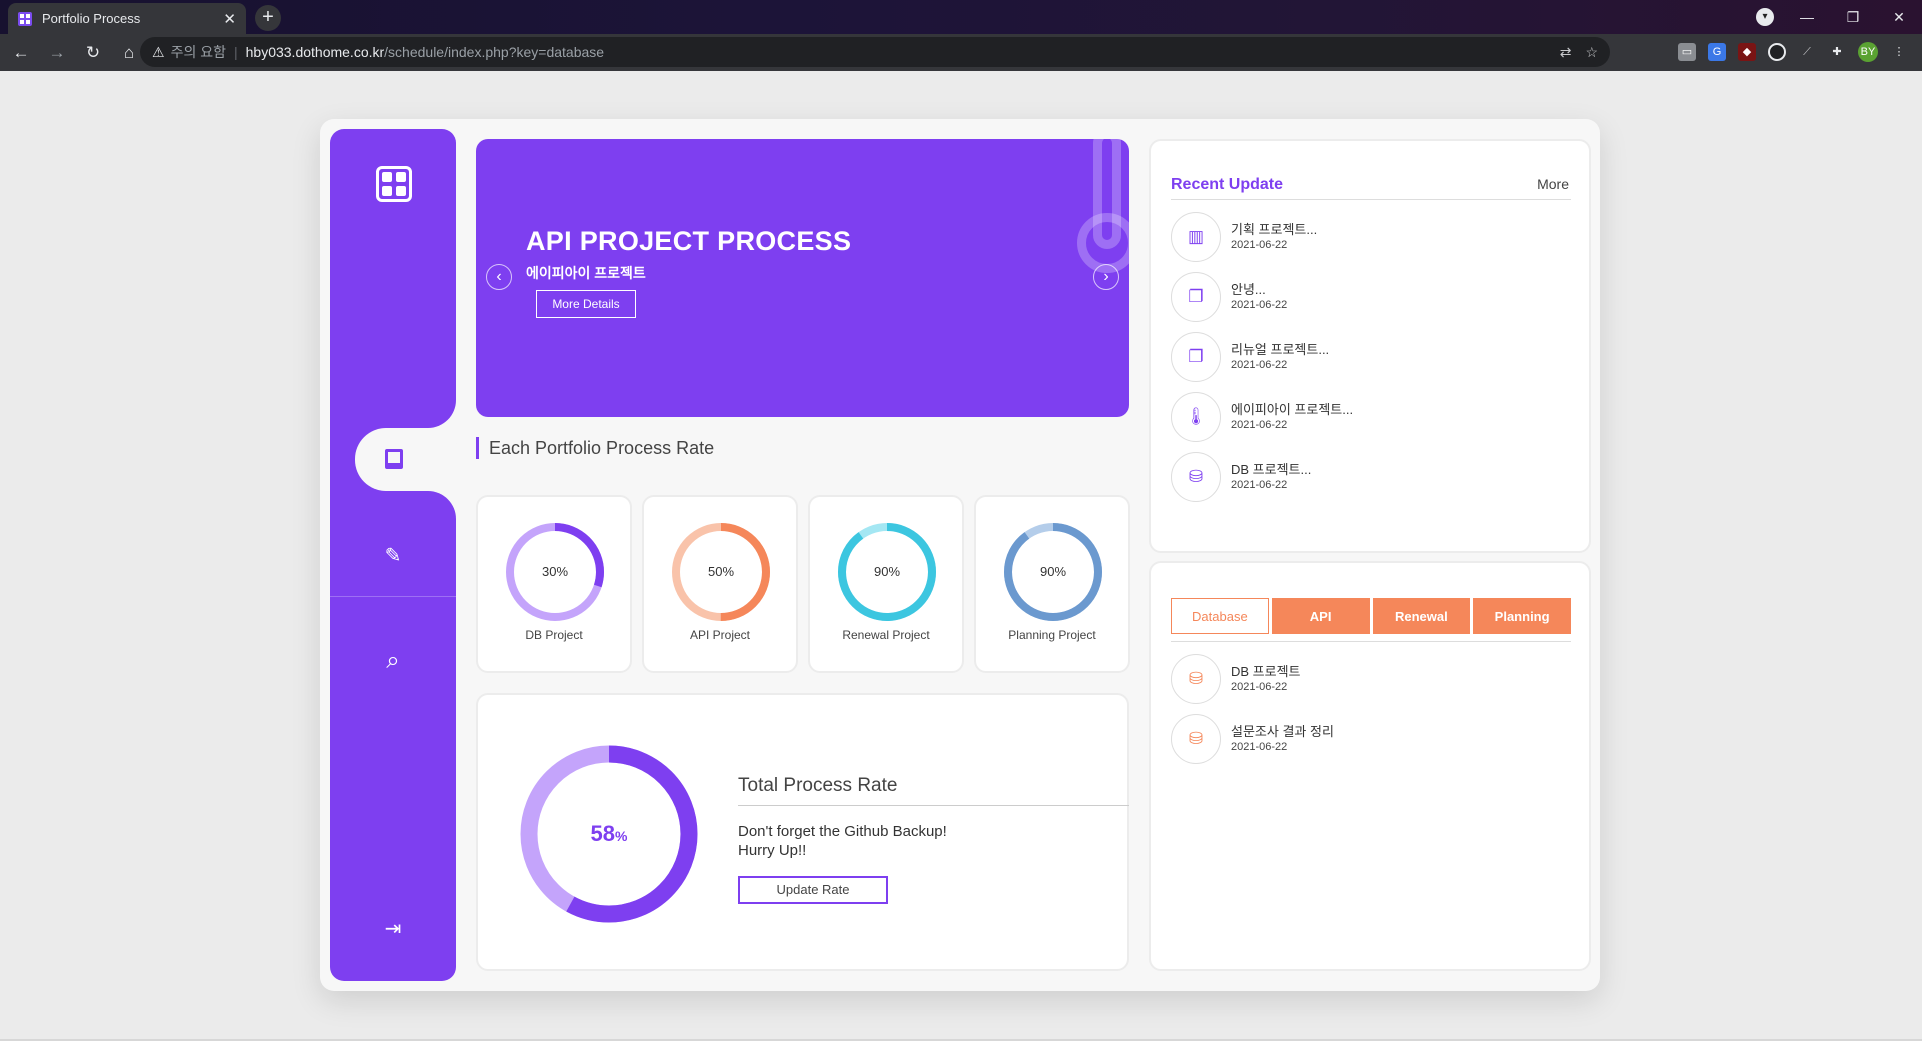 The height and width of the screenshot is (1041, 1922). I want to click on extension-icon, so click(1777, 52).